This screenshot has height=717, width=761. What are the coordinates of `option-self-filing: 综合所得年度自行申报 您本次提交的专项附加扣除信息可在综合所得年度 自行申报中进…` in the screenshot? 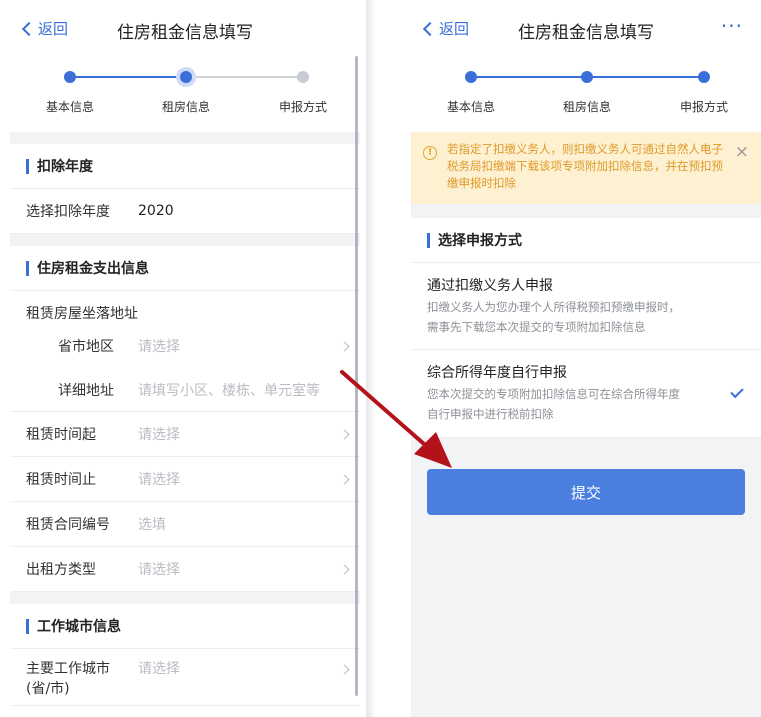 It's located at (586, 394).